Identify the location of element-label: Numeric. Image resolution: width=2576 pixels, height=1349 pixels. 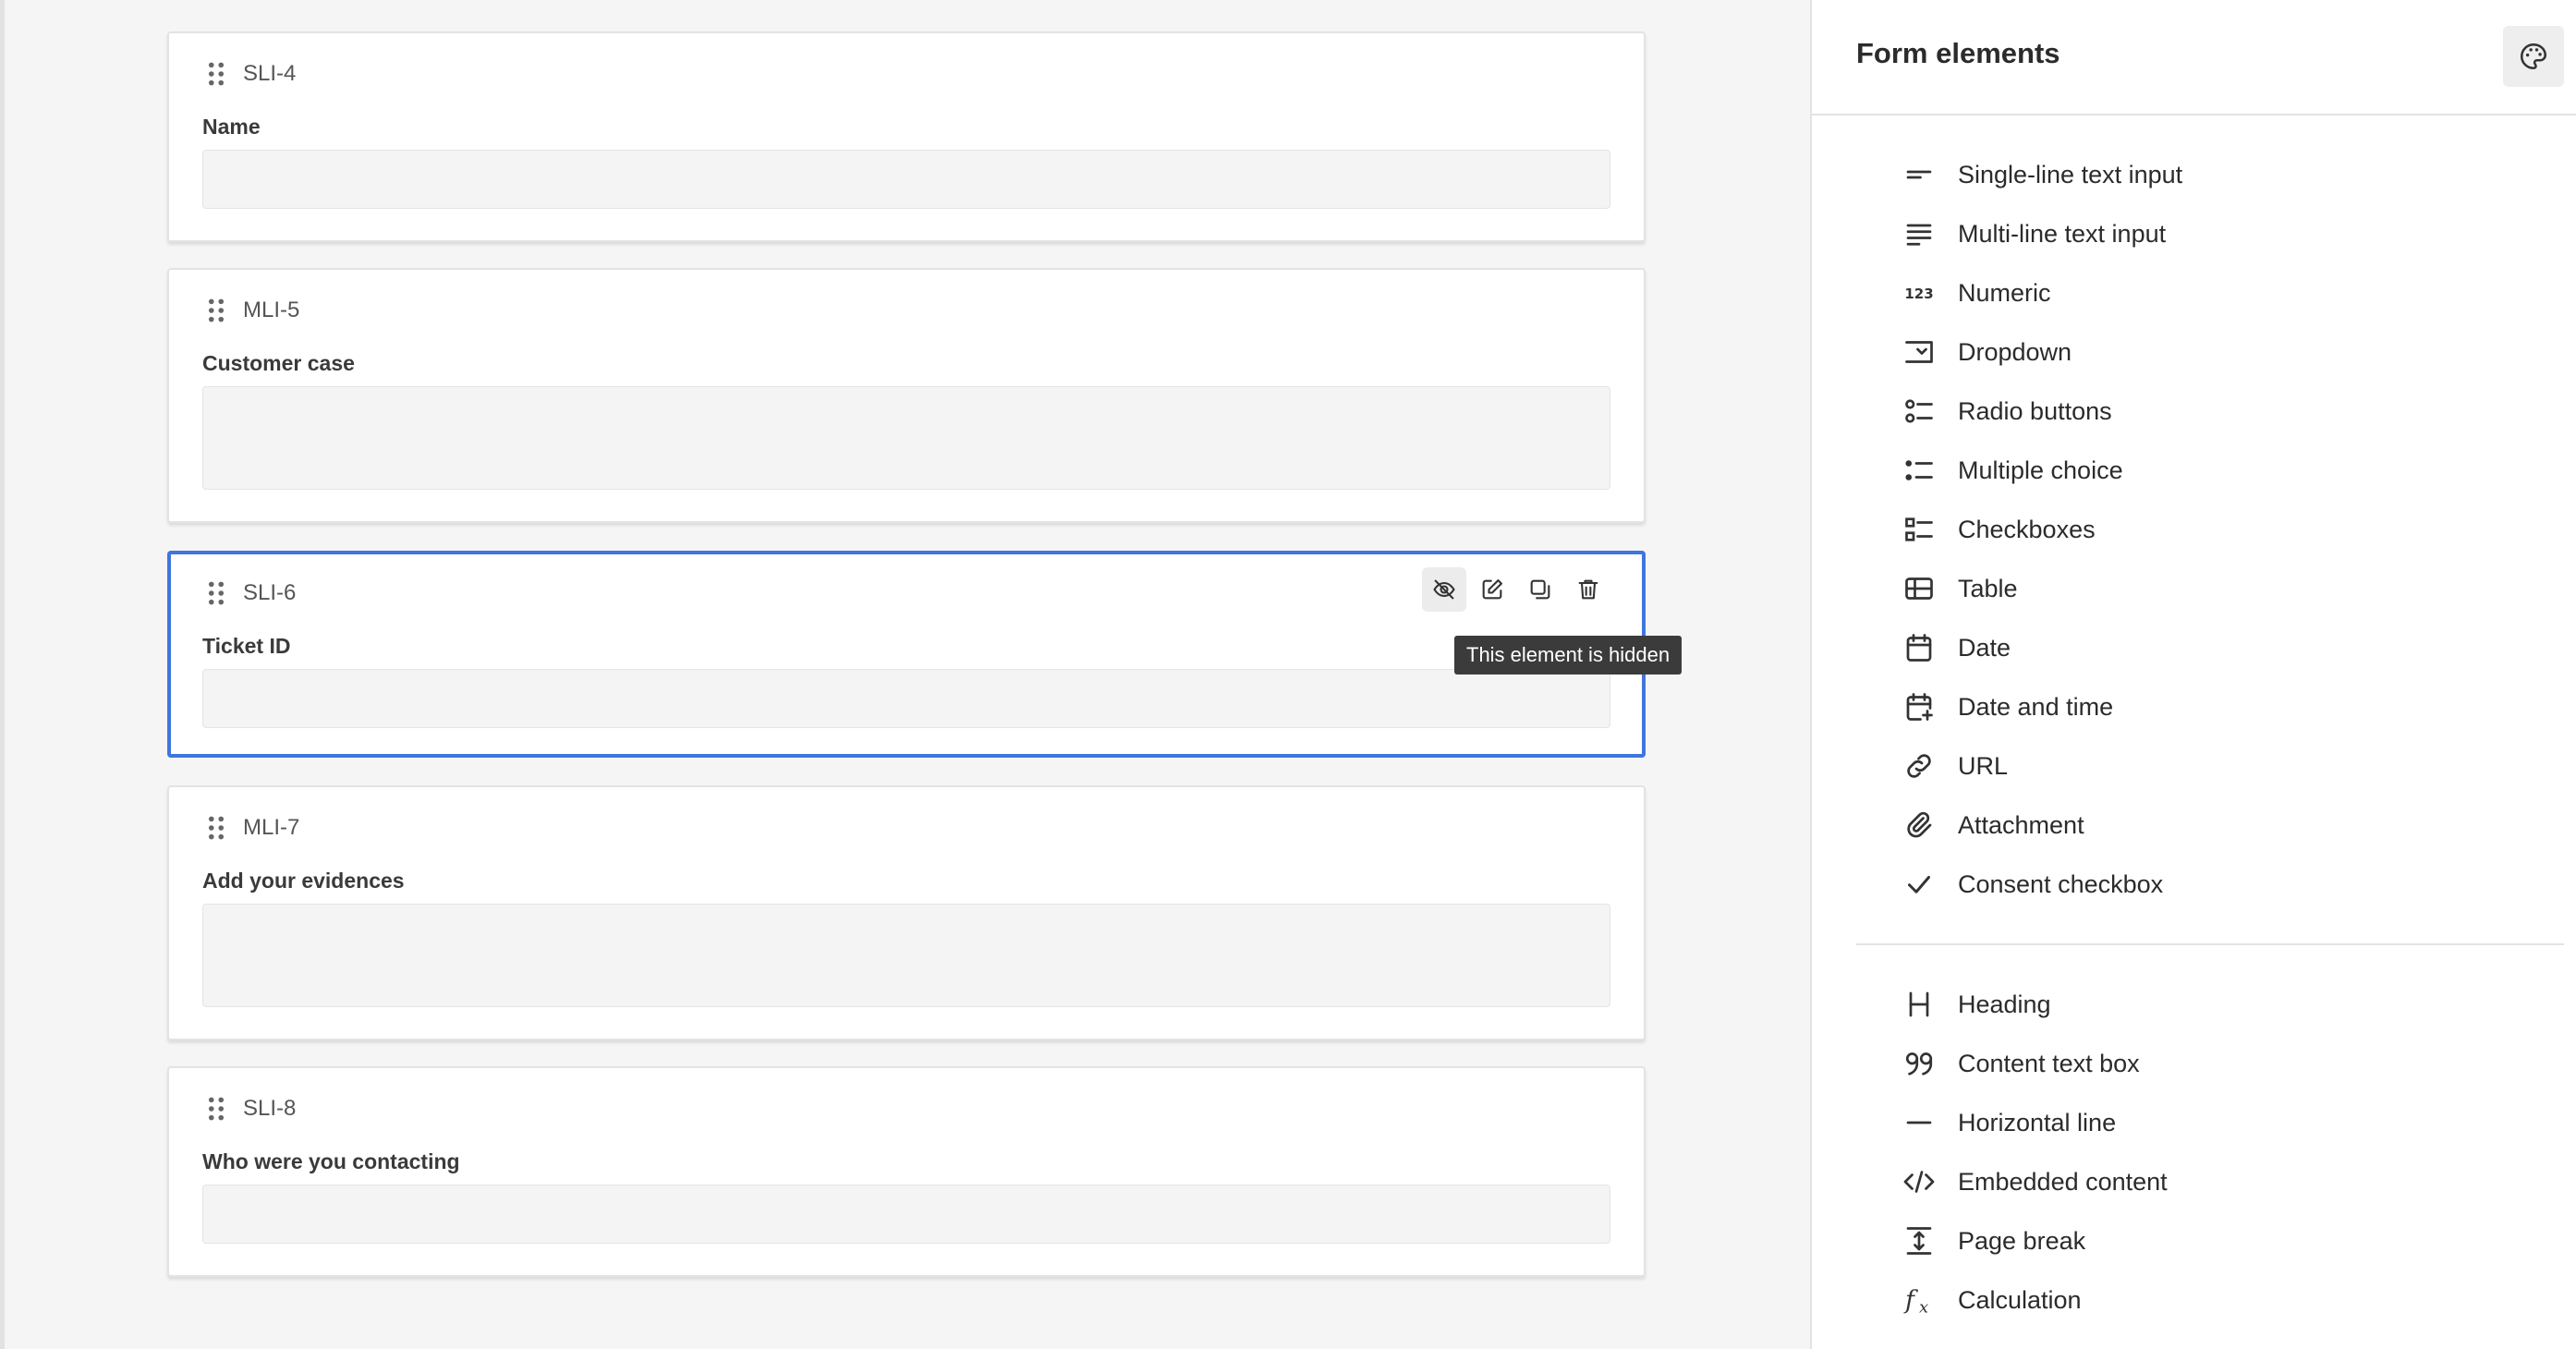
(2005, 292).